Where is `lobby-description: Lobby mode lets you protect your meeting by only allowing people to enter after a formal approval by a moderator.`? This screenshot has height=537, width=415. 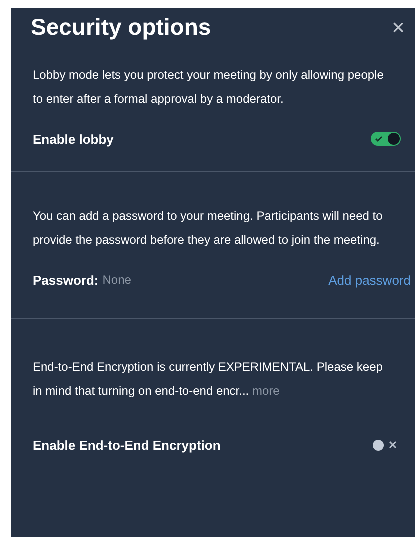 lobby-description: Lobby mode lets you protect your meeting by only allowing people to enter after a formal approval by a moderator. is located at coordinates (209, 87).